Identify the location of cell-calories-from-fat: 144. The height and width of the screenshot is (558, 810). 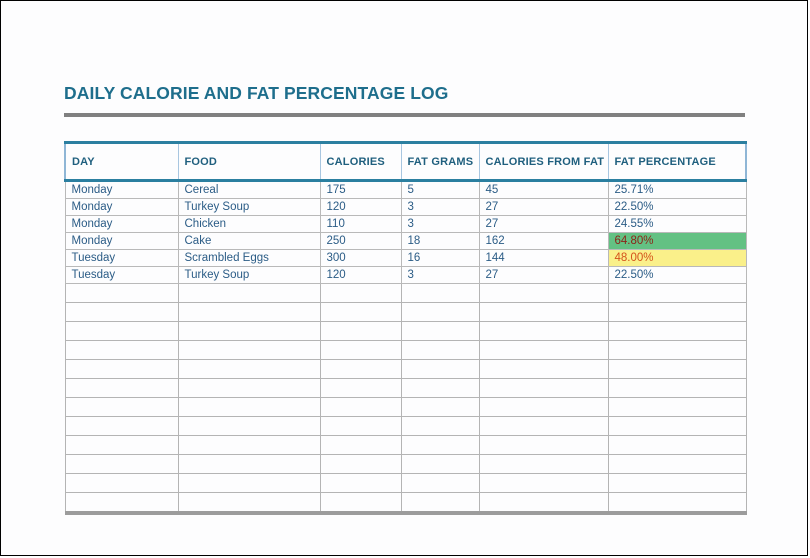
(543, 258).